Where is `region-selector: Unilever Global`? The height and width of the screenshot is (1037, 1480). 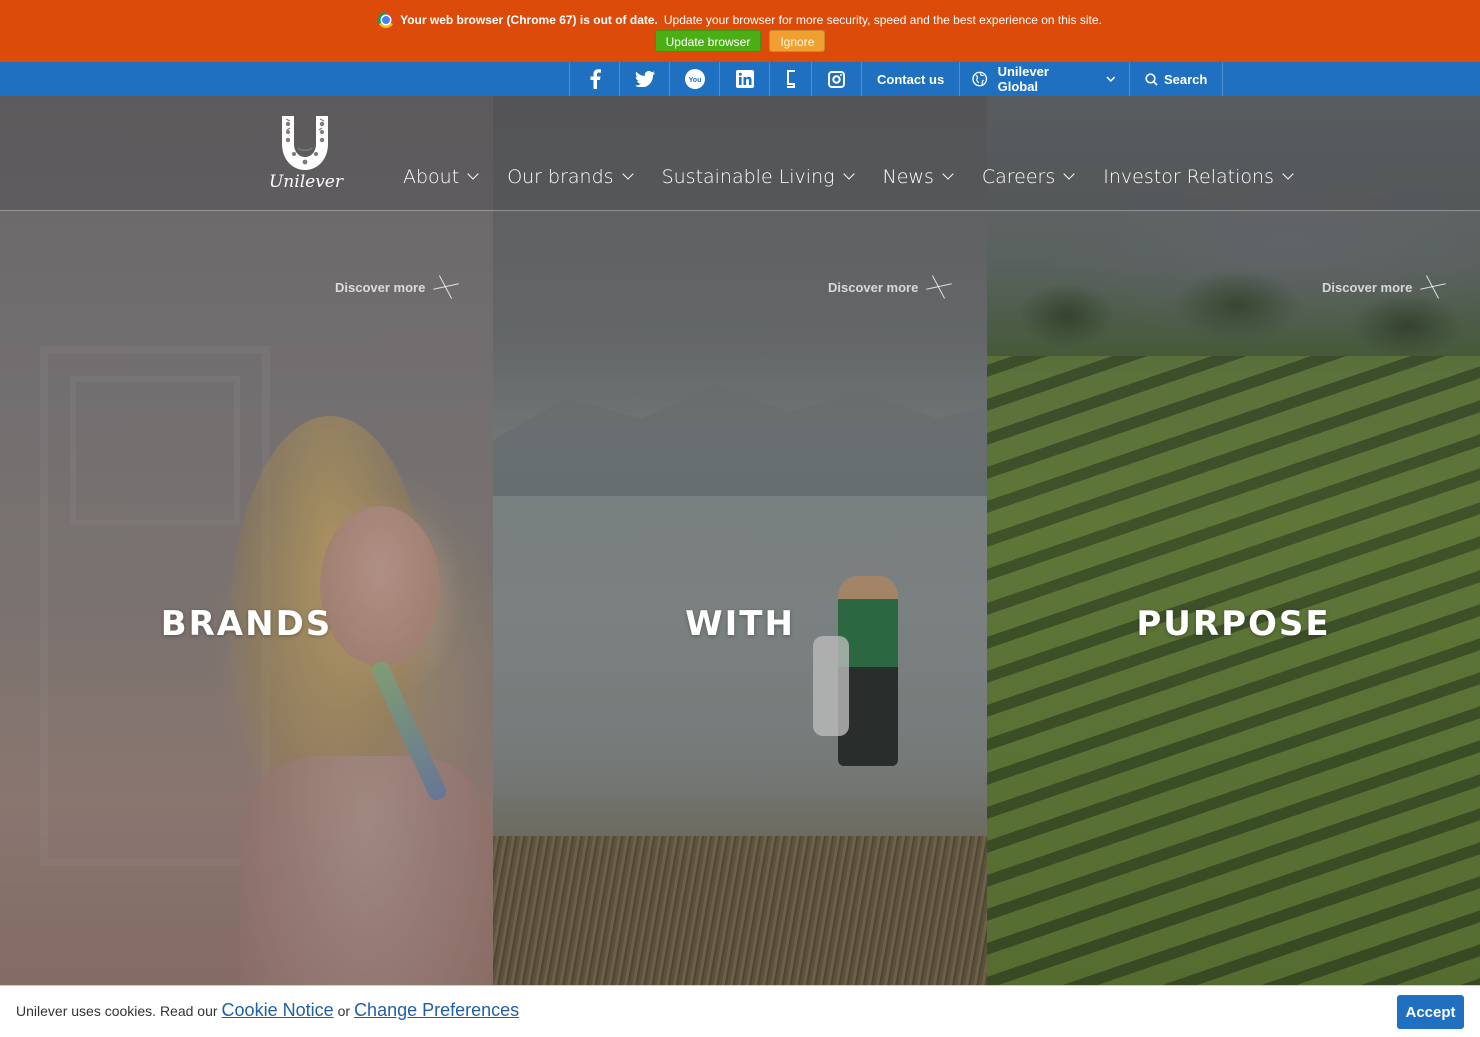 region-selector: Unilever Global is located at coordinates (1044, 79).